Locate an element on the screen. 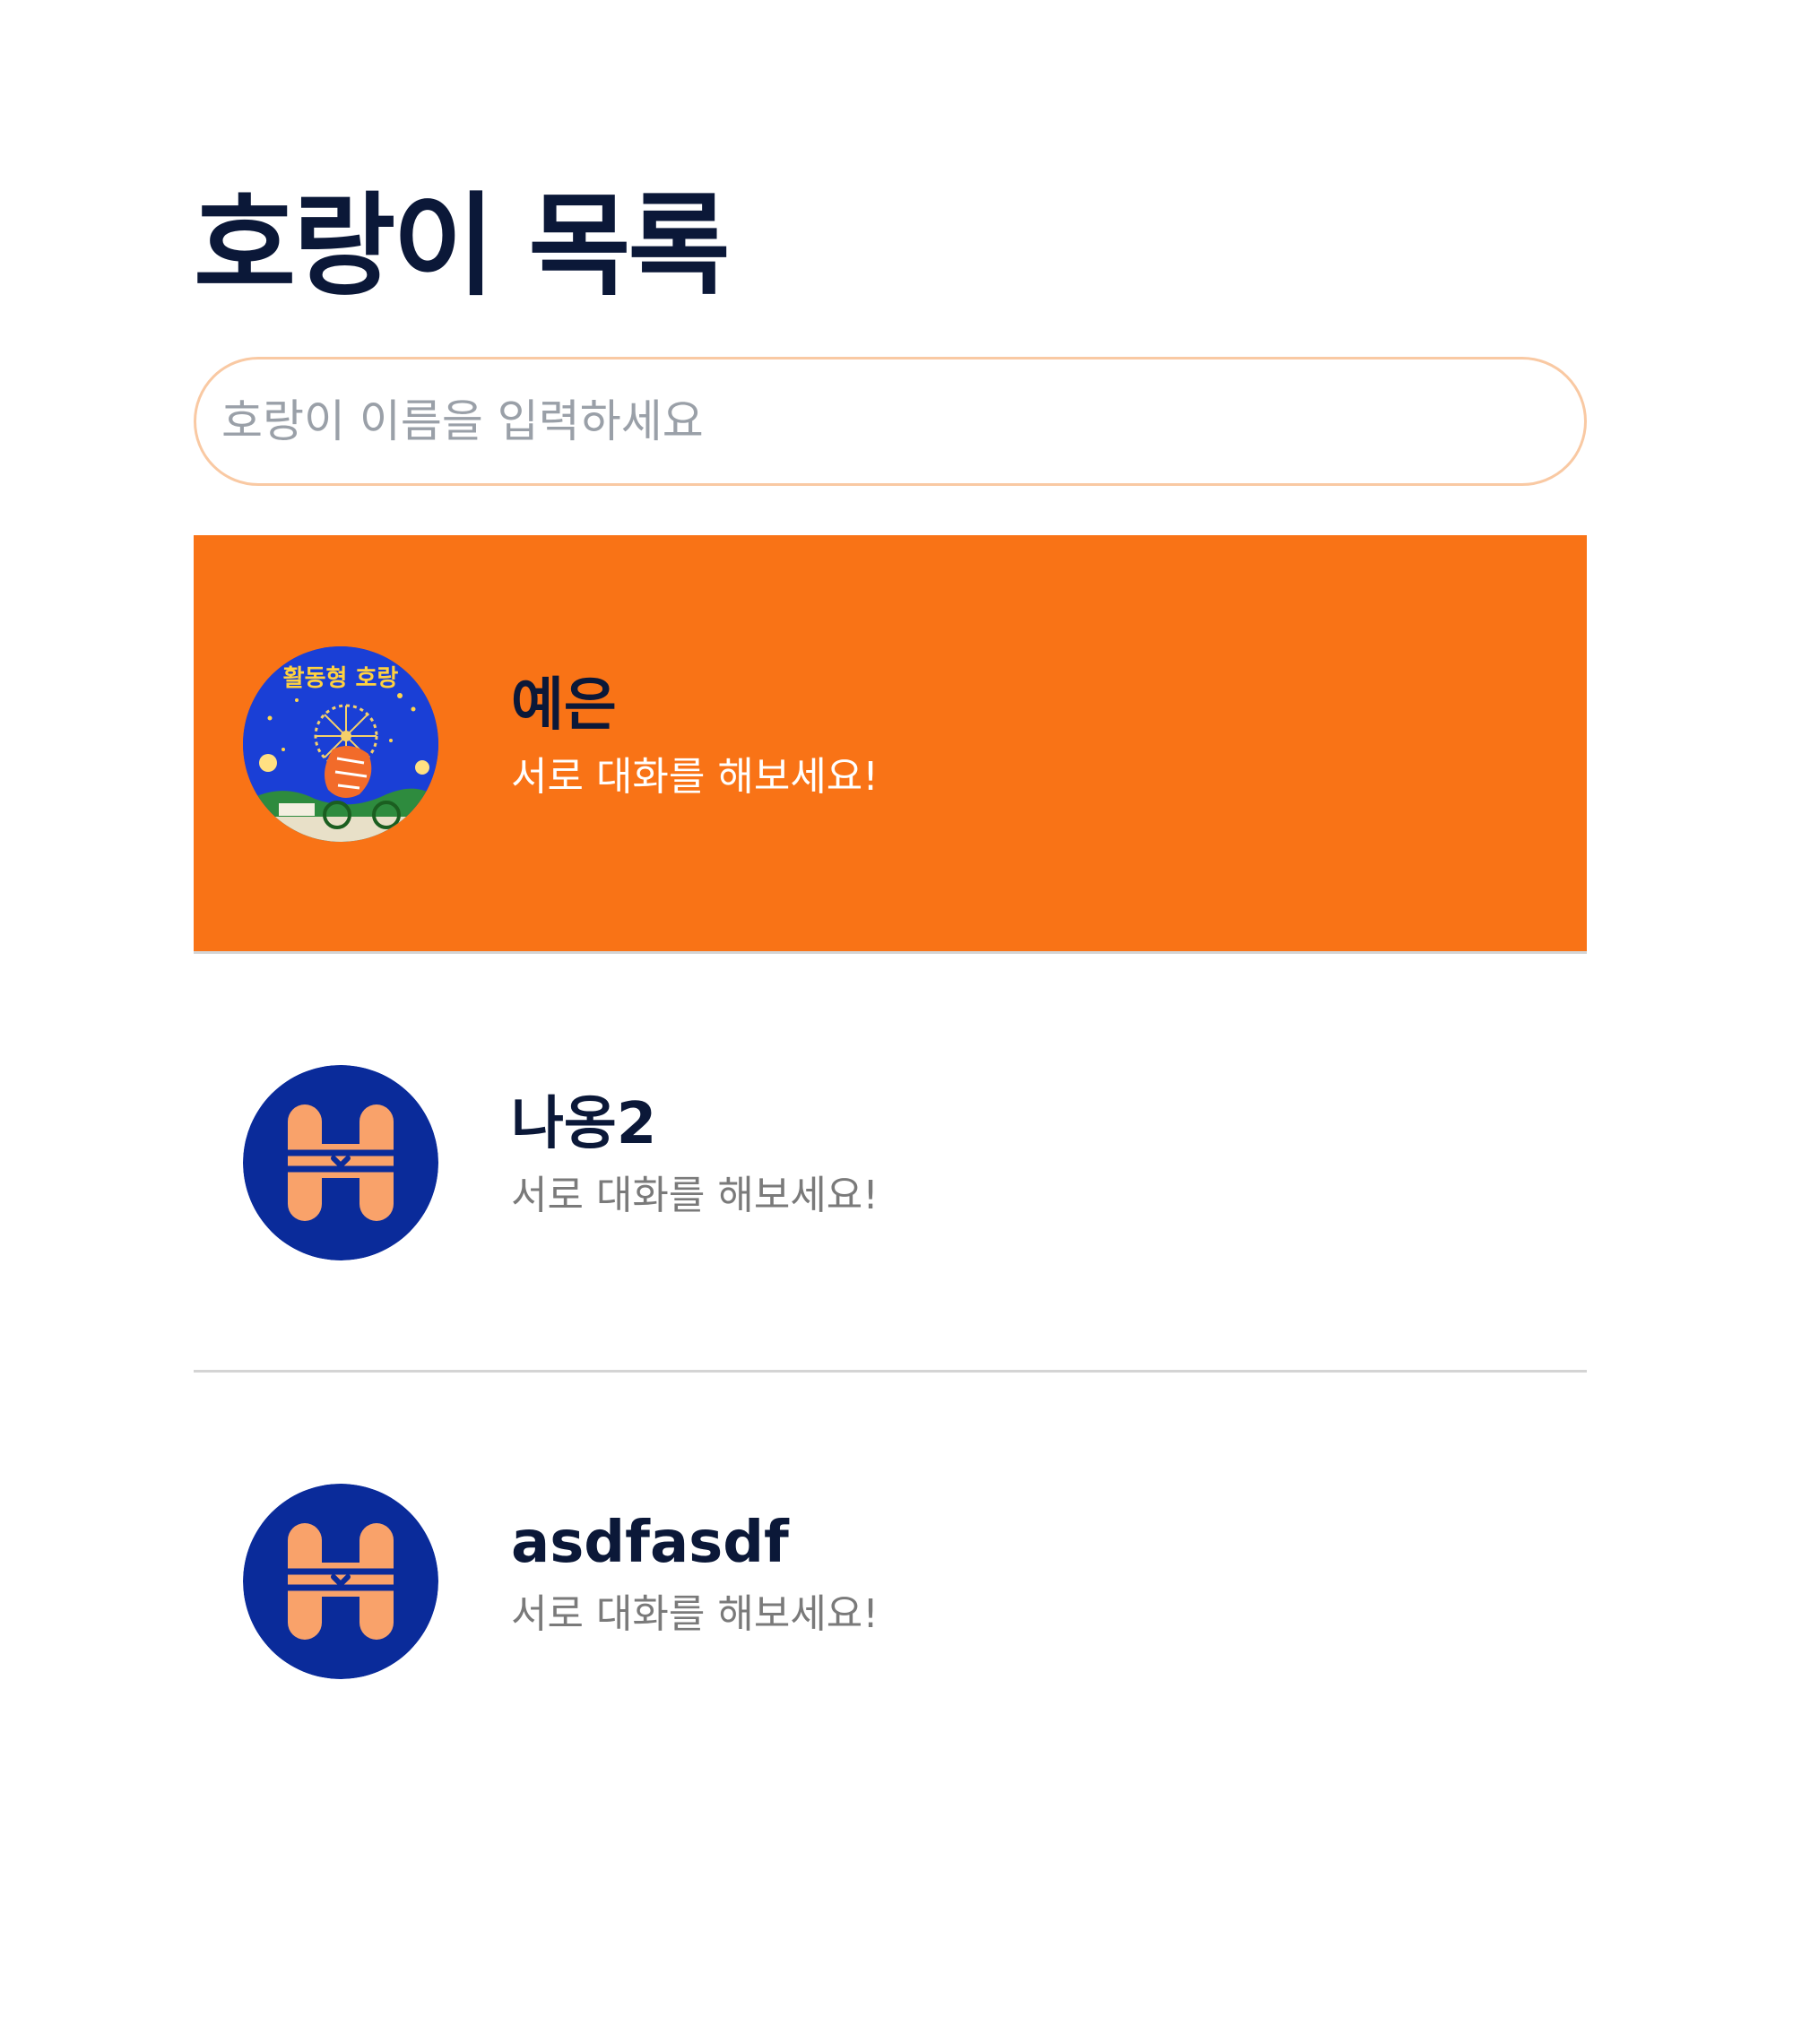 The image size is (1793, 2044). festival-poster-image: 활동형 호랑 is located at coordinates (340, 744).